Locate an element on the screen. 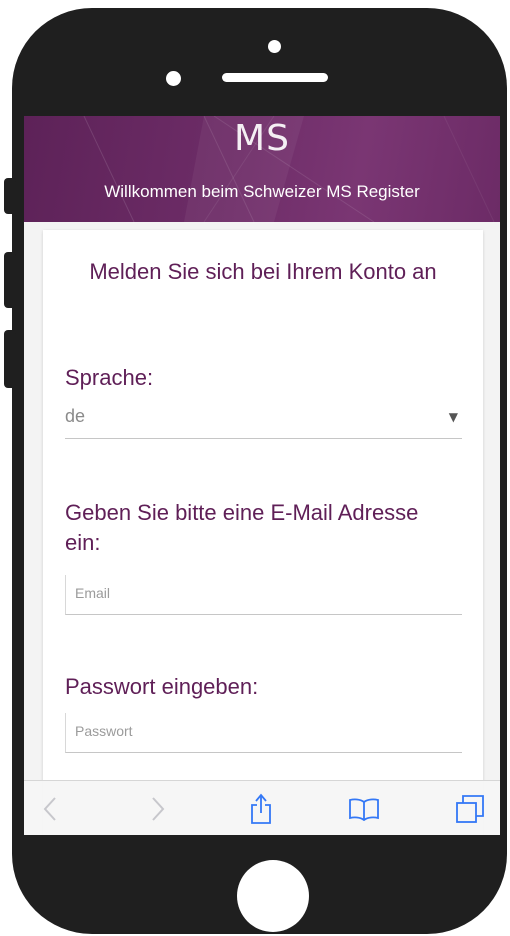 The width and height of the screenshot is (510, 936). volume-down-button is located at coordinates (10, 359).